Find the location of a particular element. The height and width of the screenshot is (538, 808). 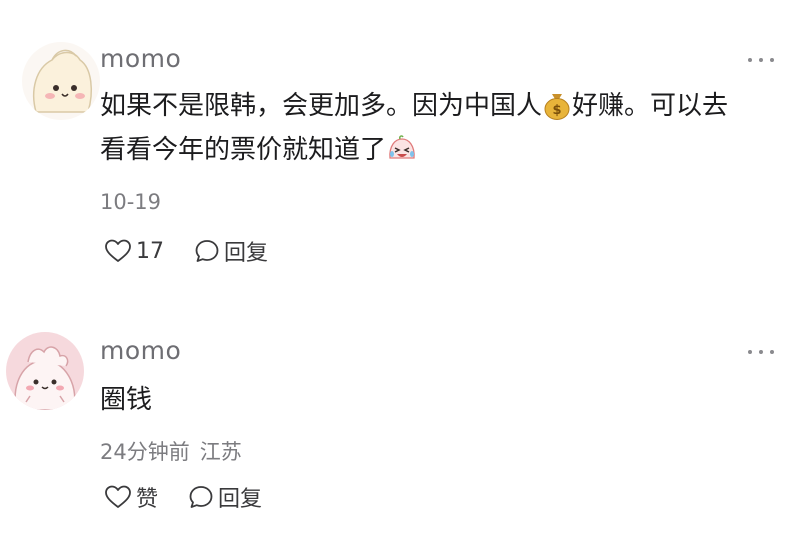

comment-text: 圈钱 is located at coordinates (126, 400).